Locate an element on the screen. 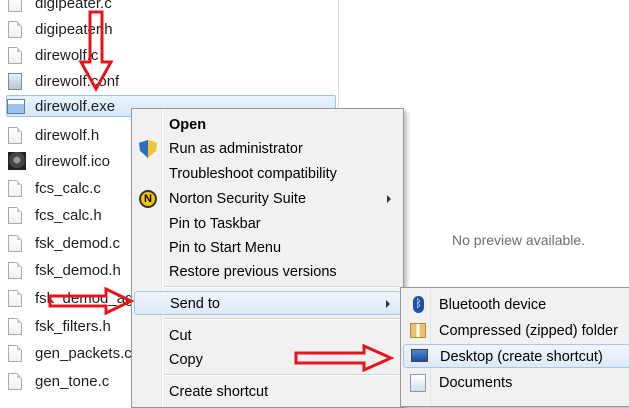 The image size is (629, 408). file-name: gen_tone.c is located at coordinates (72, 381).